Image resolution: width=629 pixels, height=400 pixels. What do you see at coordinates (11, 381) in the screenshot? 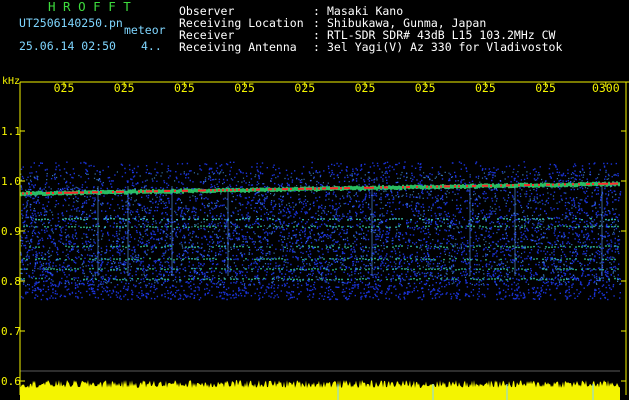
I see `y-tick-label: 0.6` at bounding box center [11, 381].